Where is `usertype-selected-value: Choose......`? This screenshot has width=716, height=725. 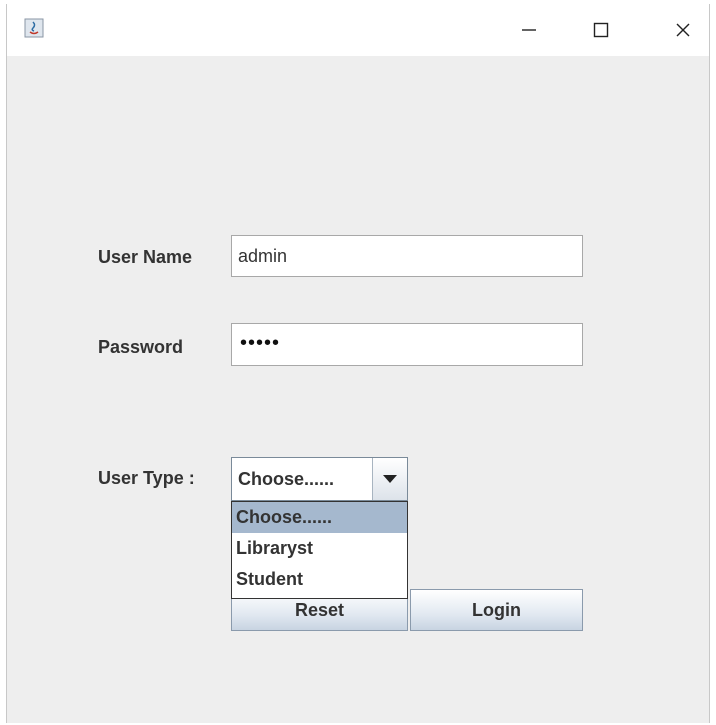 usertype-selected-value: Choose...... is located at coordinates (286, 479).